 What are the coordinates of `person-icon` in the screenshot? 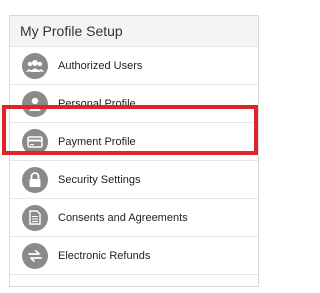 It's located at (35, 103).